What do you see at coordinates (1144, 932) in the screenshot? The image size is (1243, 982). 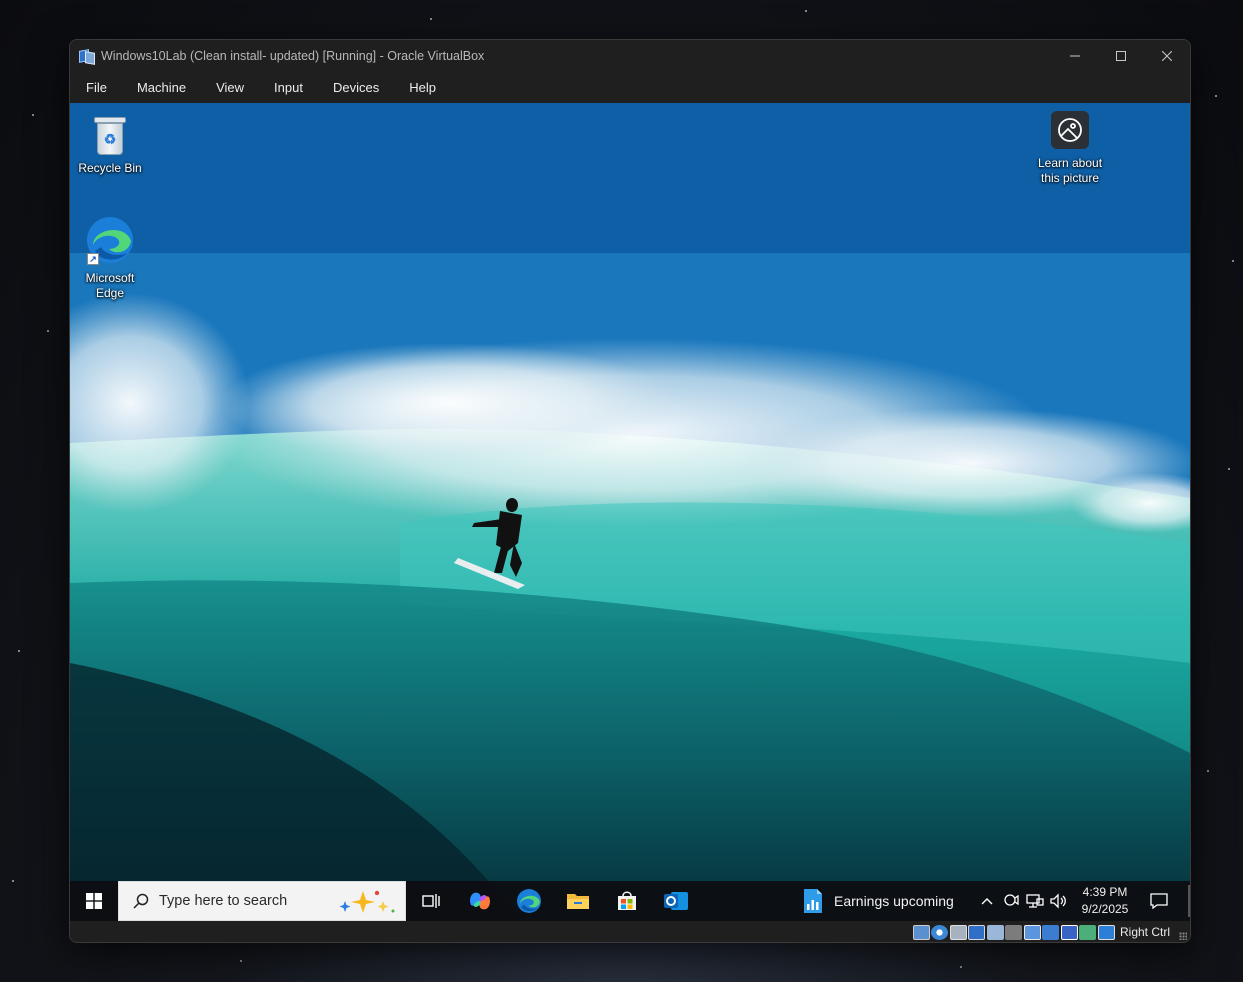 I see `host-key-label: Right Ctrl` at bounding box center [1144, 932].